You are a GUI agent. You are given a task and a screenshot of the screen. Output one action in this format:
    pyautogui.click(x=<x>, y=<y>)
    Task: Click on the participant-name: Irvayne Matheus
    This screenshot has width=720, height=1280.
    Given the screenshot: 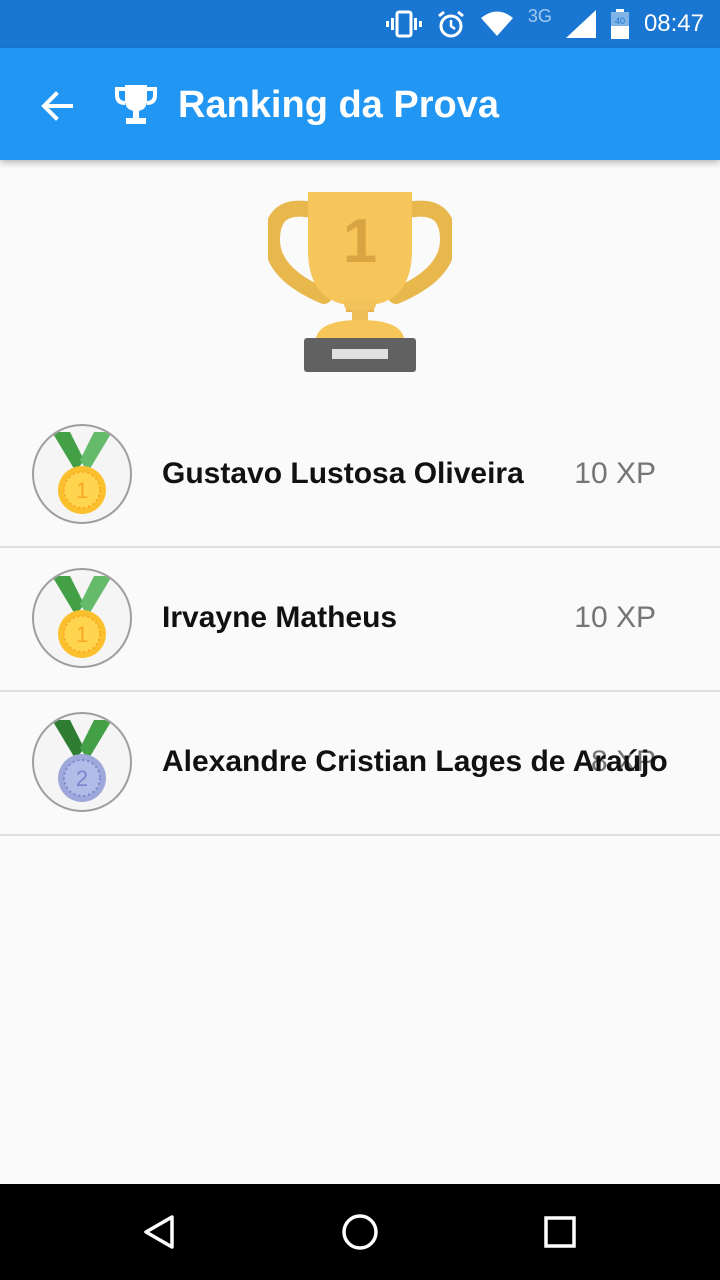 What is the action you would take?
    pyautogui.click(x=280, y=617)
    